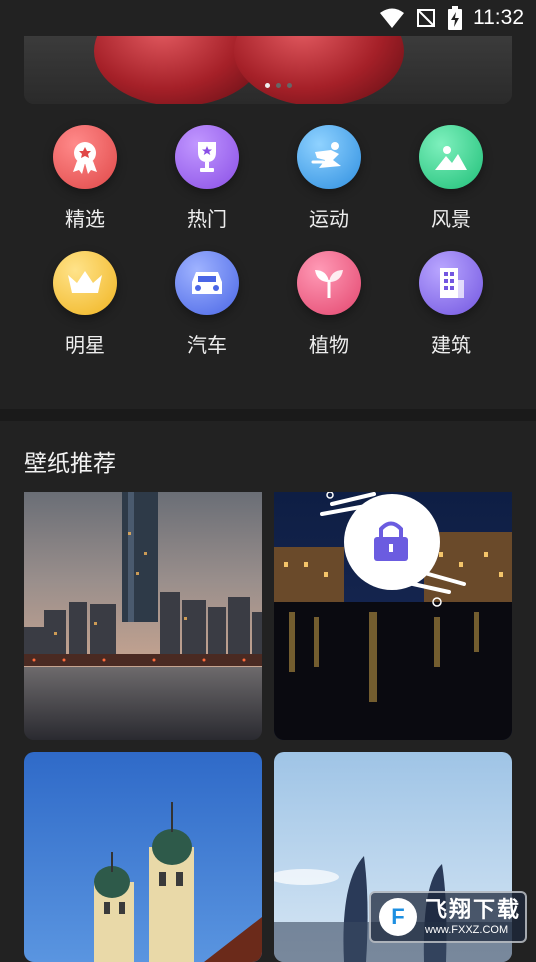 The image size is (536, 962). What do you see at coordinates (451, 157) in the screenshot?
I see `mountain-landscape-icon` at bounding box center [451, 157].